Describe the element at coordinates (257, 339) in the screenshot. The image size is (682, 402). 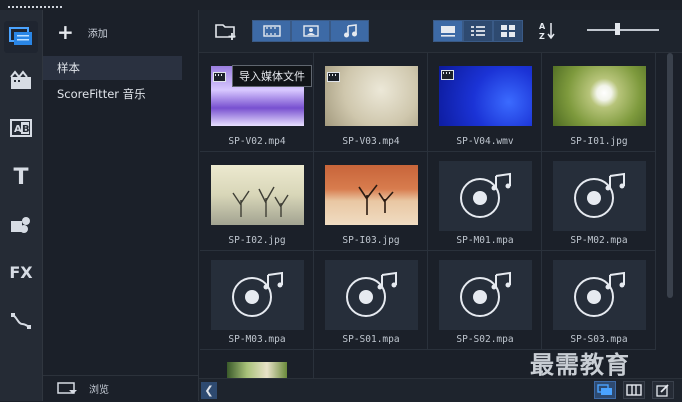
I see `media-filename: SP-M03.mpa` at that location.